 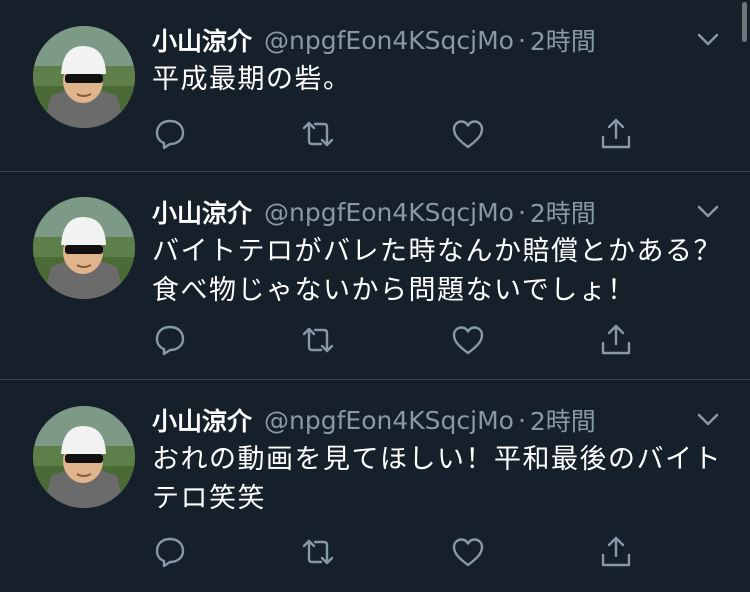 I want to click on tweet-text: おれの動画を見てほしい！平和最後のバイト テロ笑笑, so click(x=439, y=479).